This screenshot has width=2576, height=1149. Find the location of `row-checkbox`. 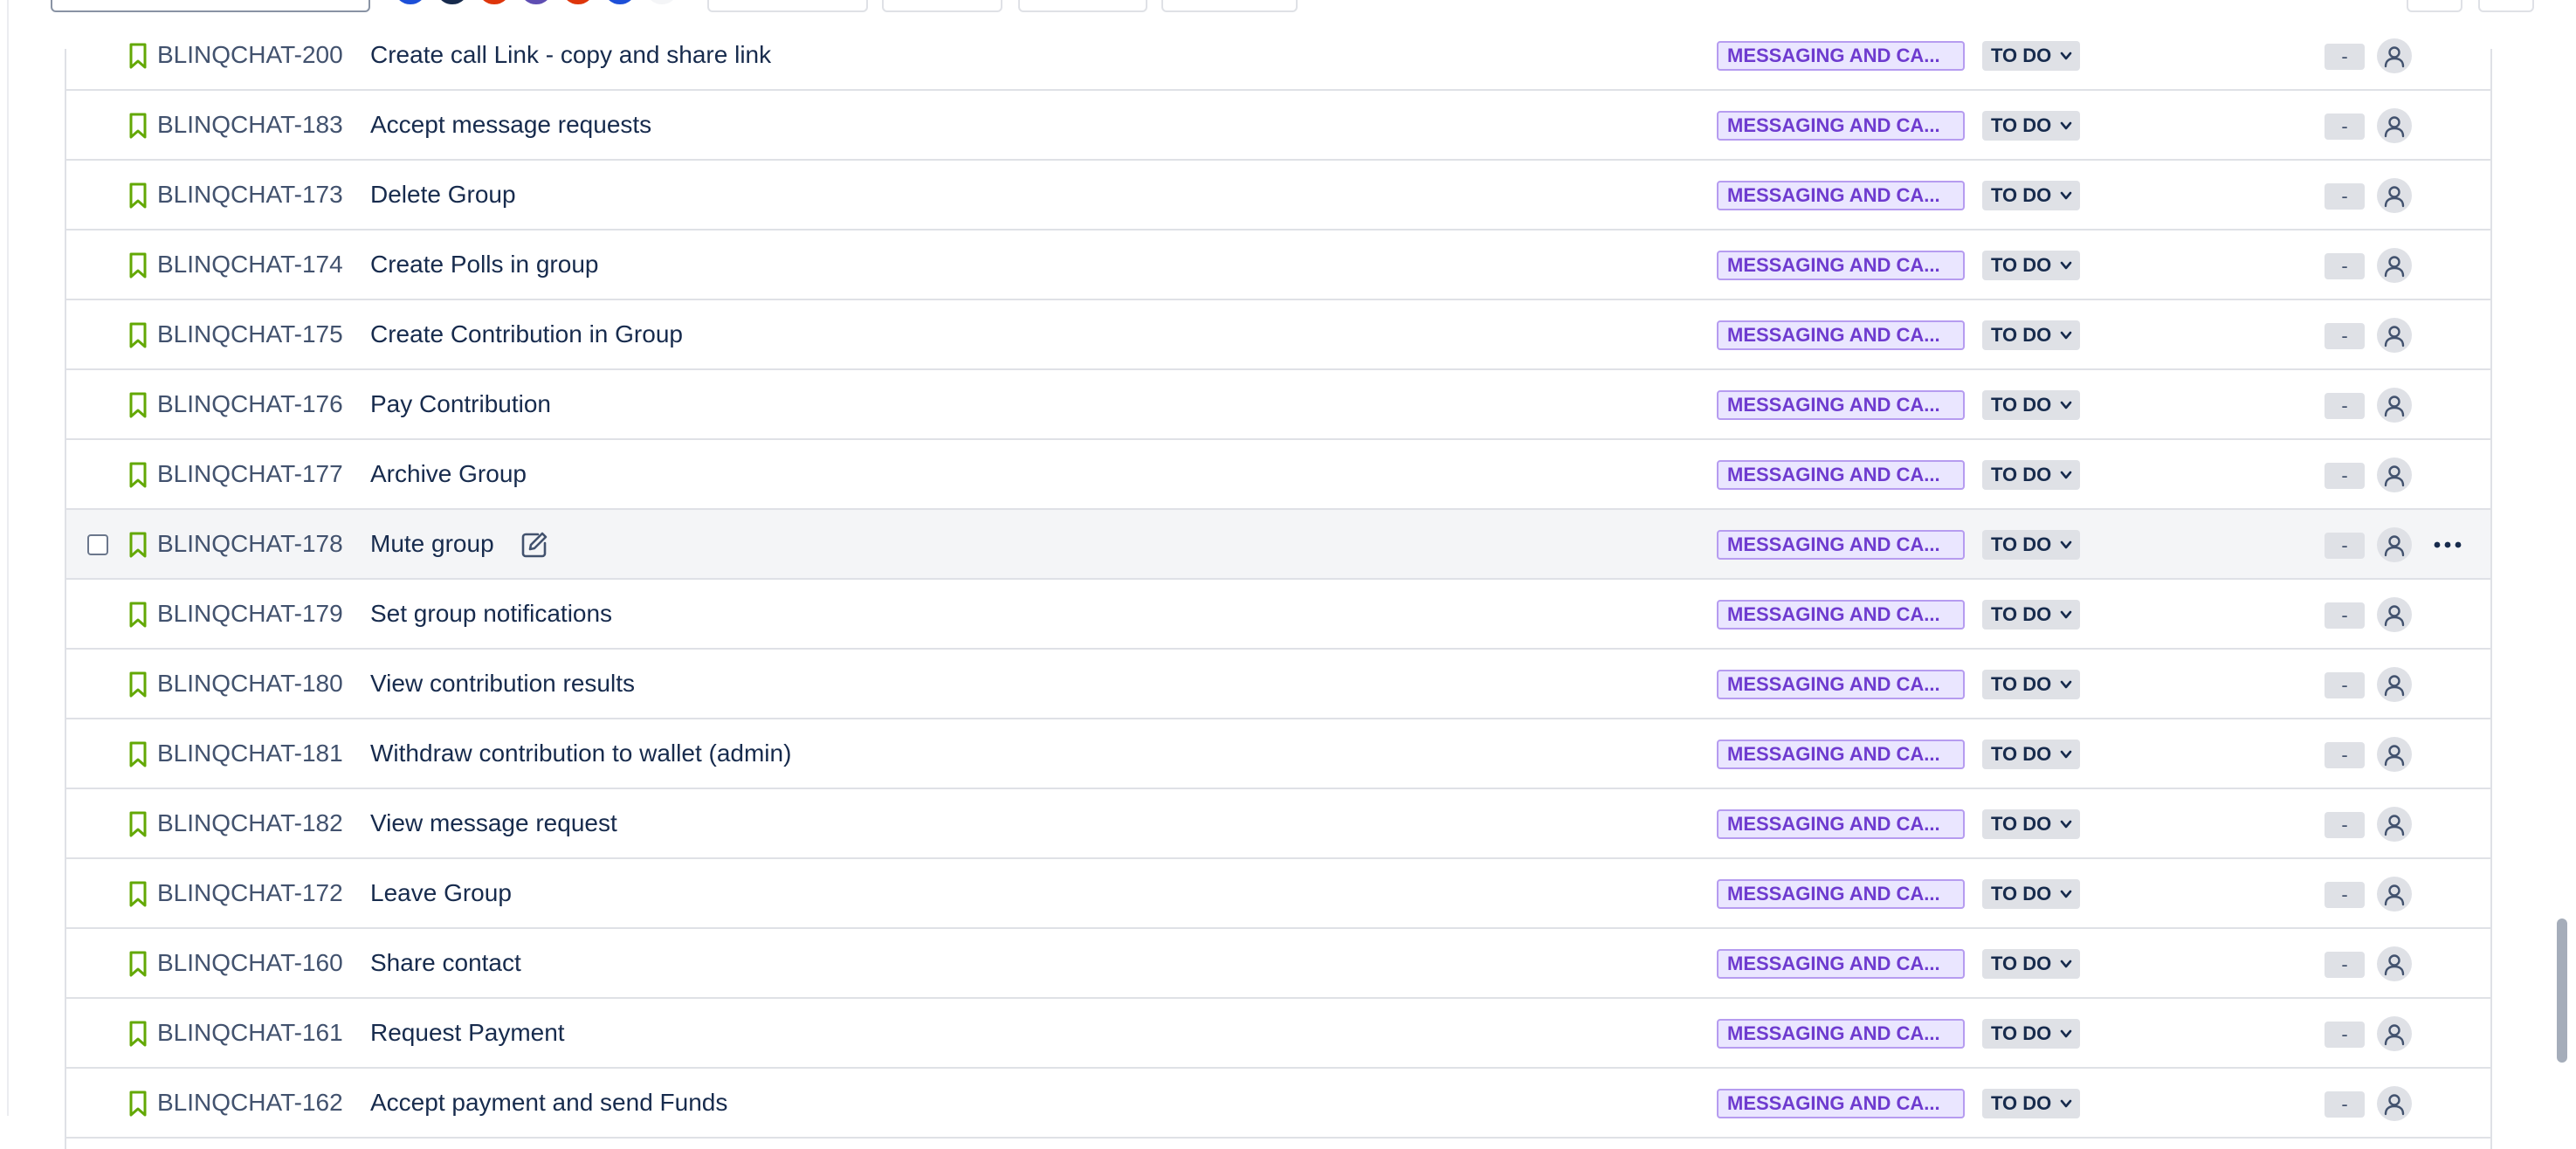

row-checkbox is located at coordinates (97, 544).